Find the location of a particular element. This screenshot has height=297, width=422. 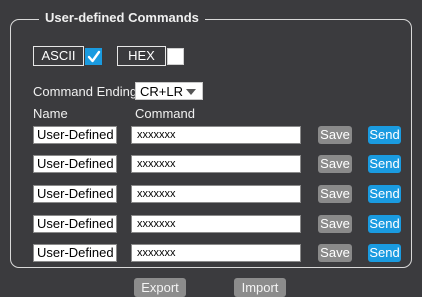

send-button-1: Send is located at coordinates (384, 135).